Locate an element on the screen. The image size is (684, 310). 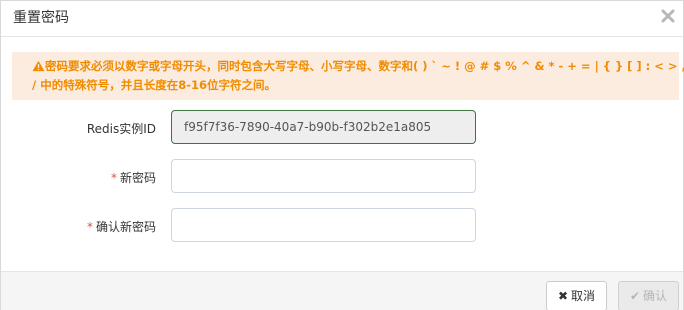
new-password-row: * 新密码 is located at coordinates (342, 176).